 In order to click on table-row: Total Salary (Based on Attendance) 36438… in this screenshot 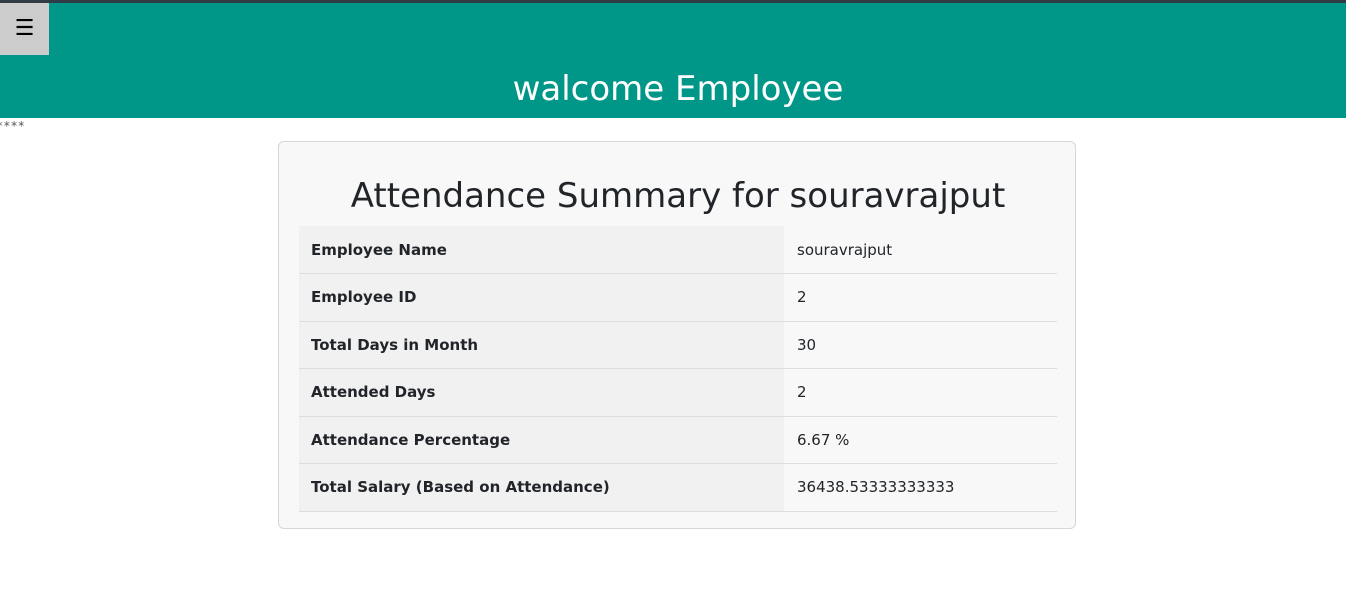, I will do `click(678, 487)`.